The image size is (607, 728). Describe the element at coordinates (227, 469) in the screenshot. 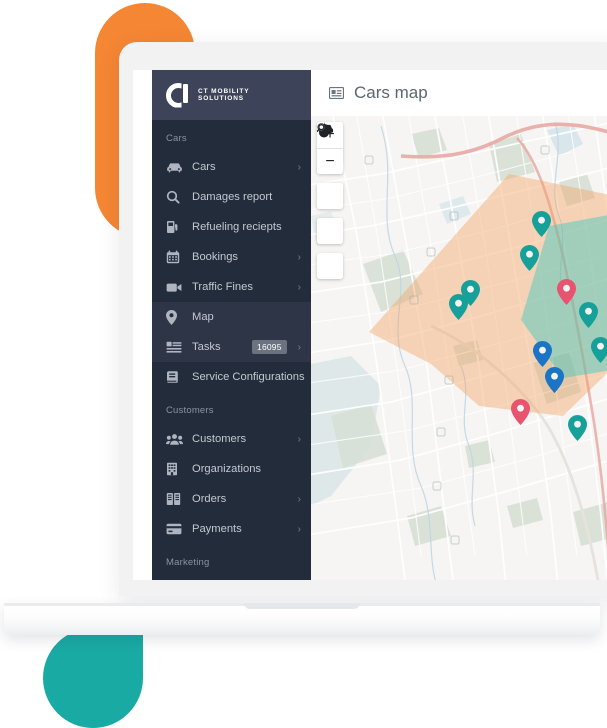

I see `sidebar-item-label: Organizations` at that location.